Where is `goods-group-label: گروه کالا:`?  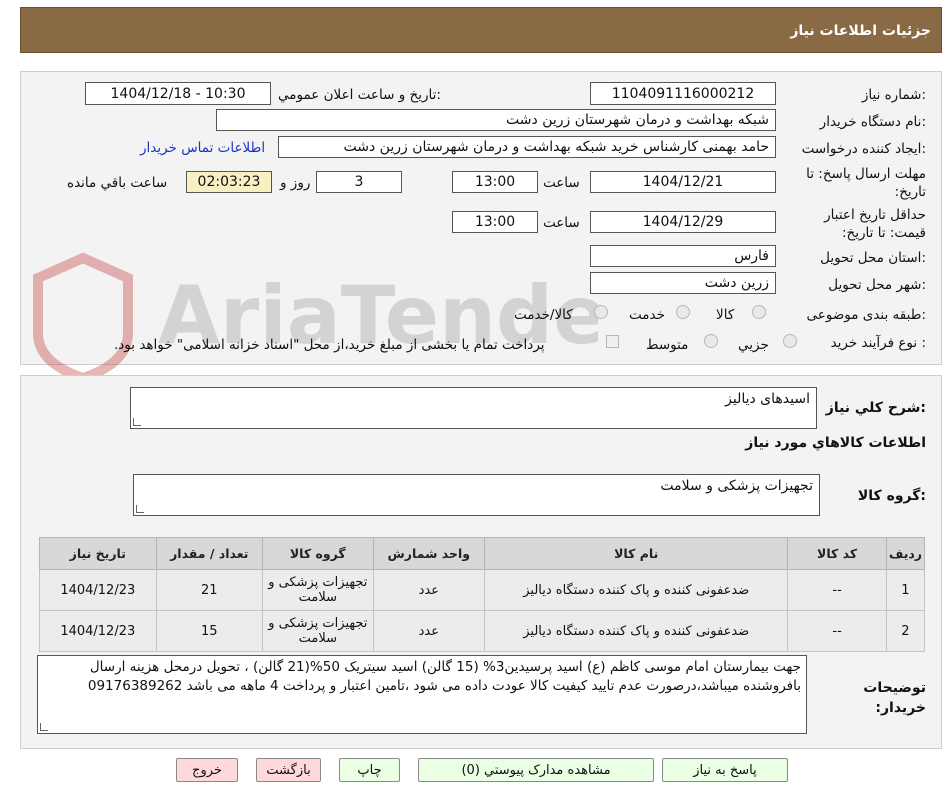
goods-group-label: گروه کالا: is located at coordinates (891, 496).